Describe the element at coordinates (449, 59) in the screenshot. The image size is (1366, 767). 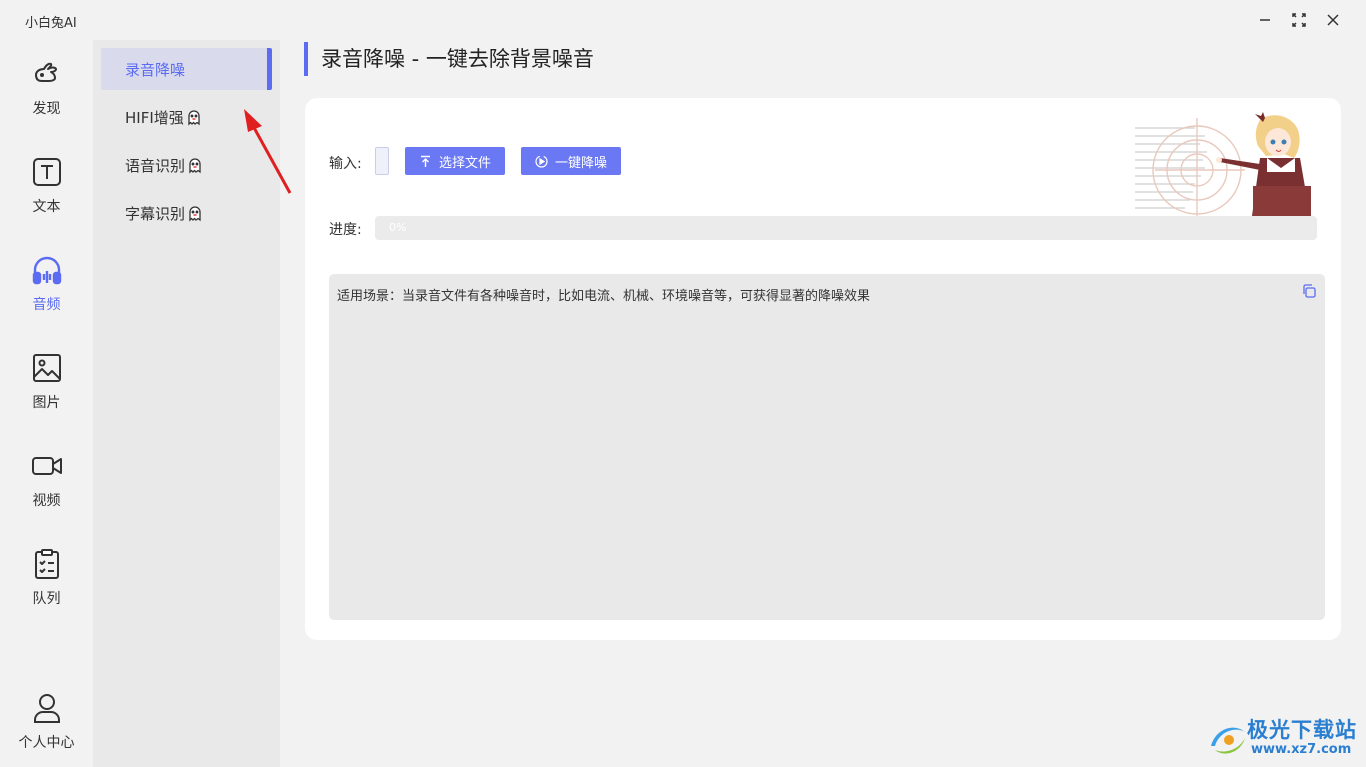
I see `page-title: 录音降噪 - 一键去除背景噪音` at that location.